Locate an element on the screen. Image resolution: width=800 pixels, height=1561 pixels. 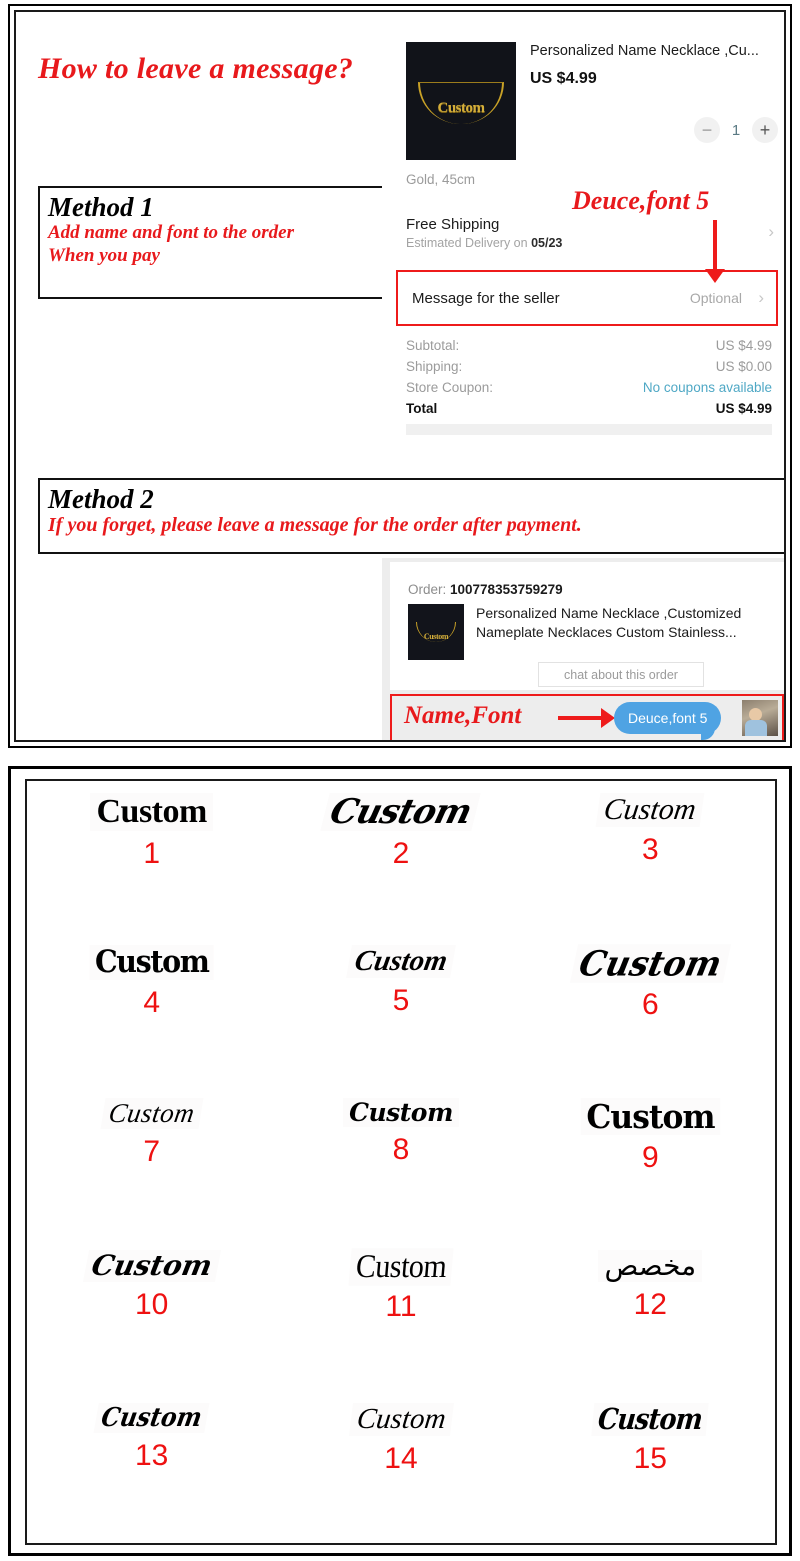
summary-row: Store Coupon: No coupons available is located at coordinates (589, 387).